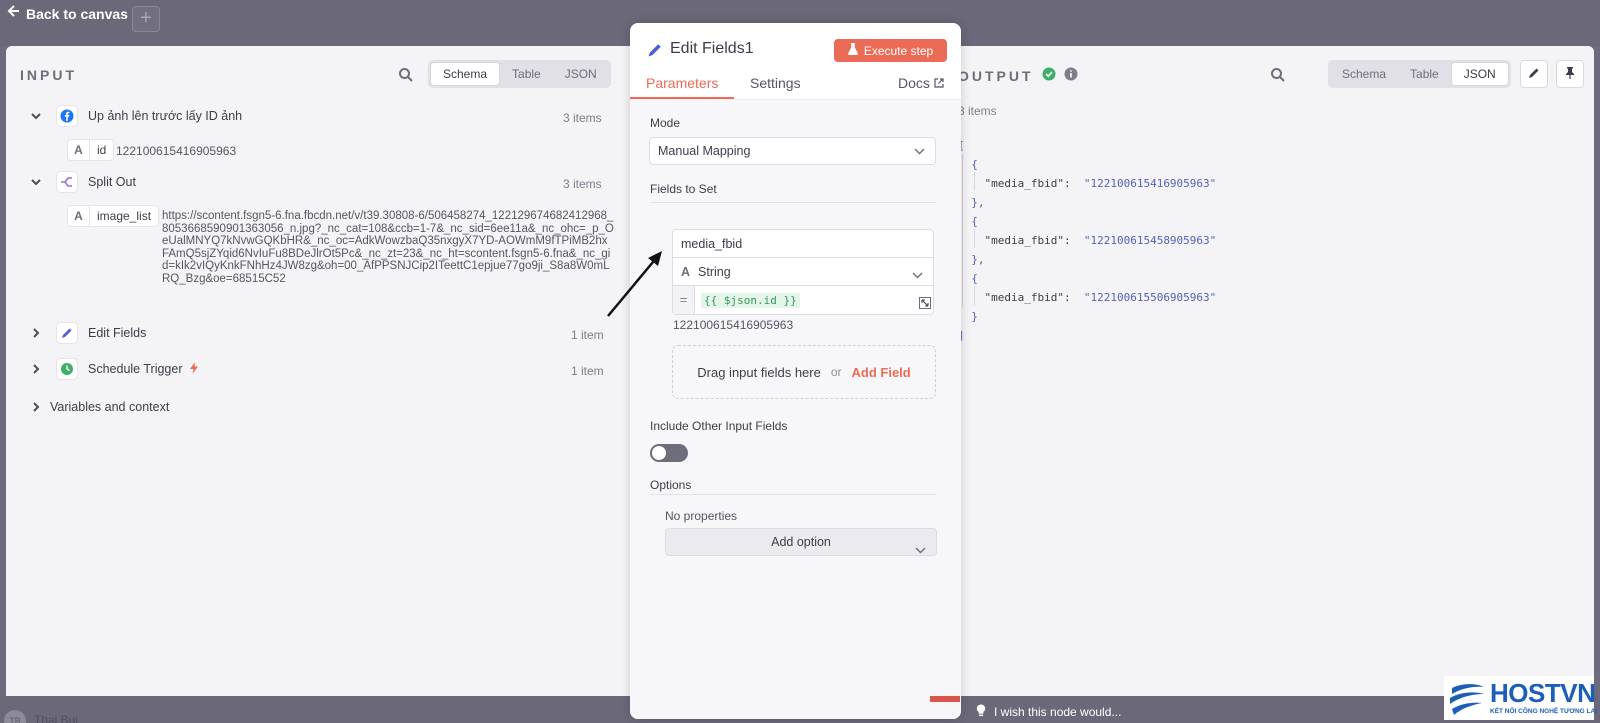  I want to click on input-tab-schema: Schema, so click(465, 74).